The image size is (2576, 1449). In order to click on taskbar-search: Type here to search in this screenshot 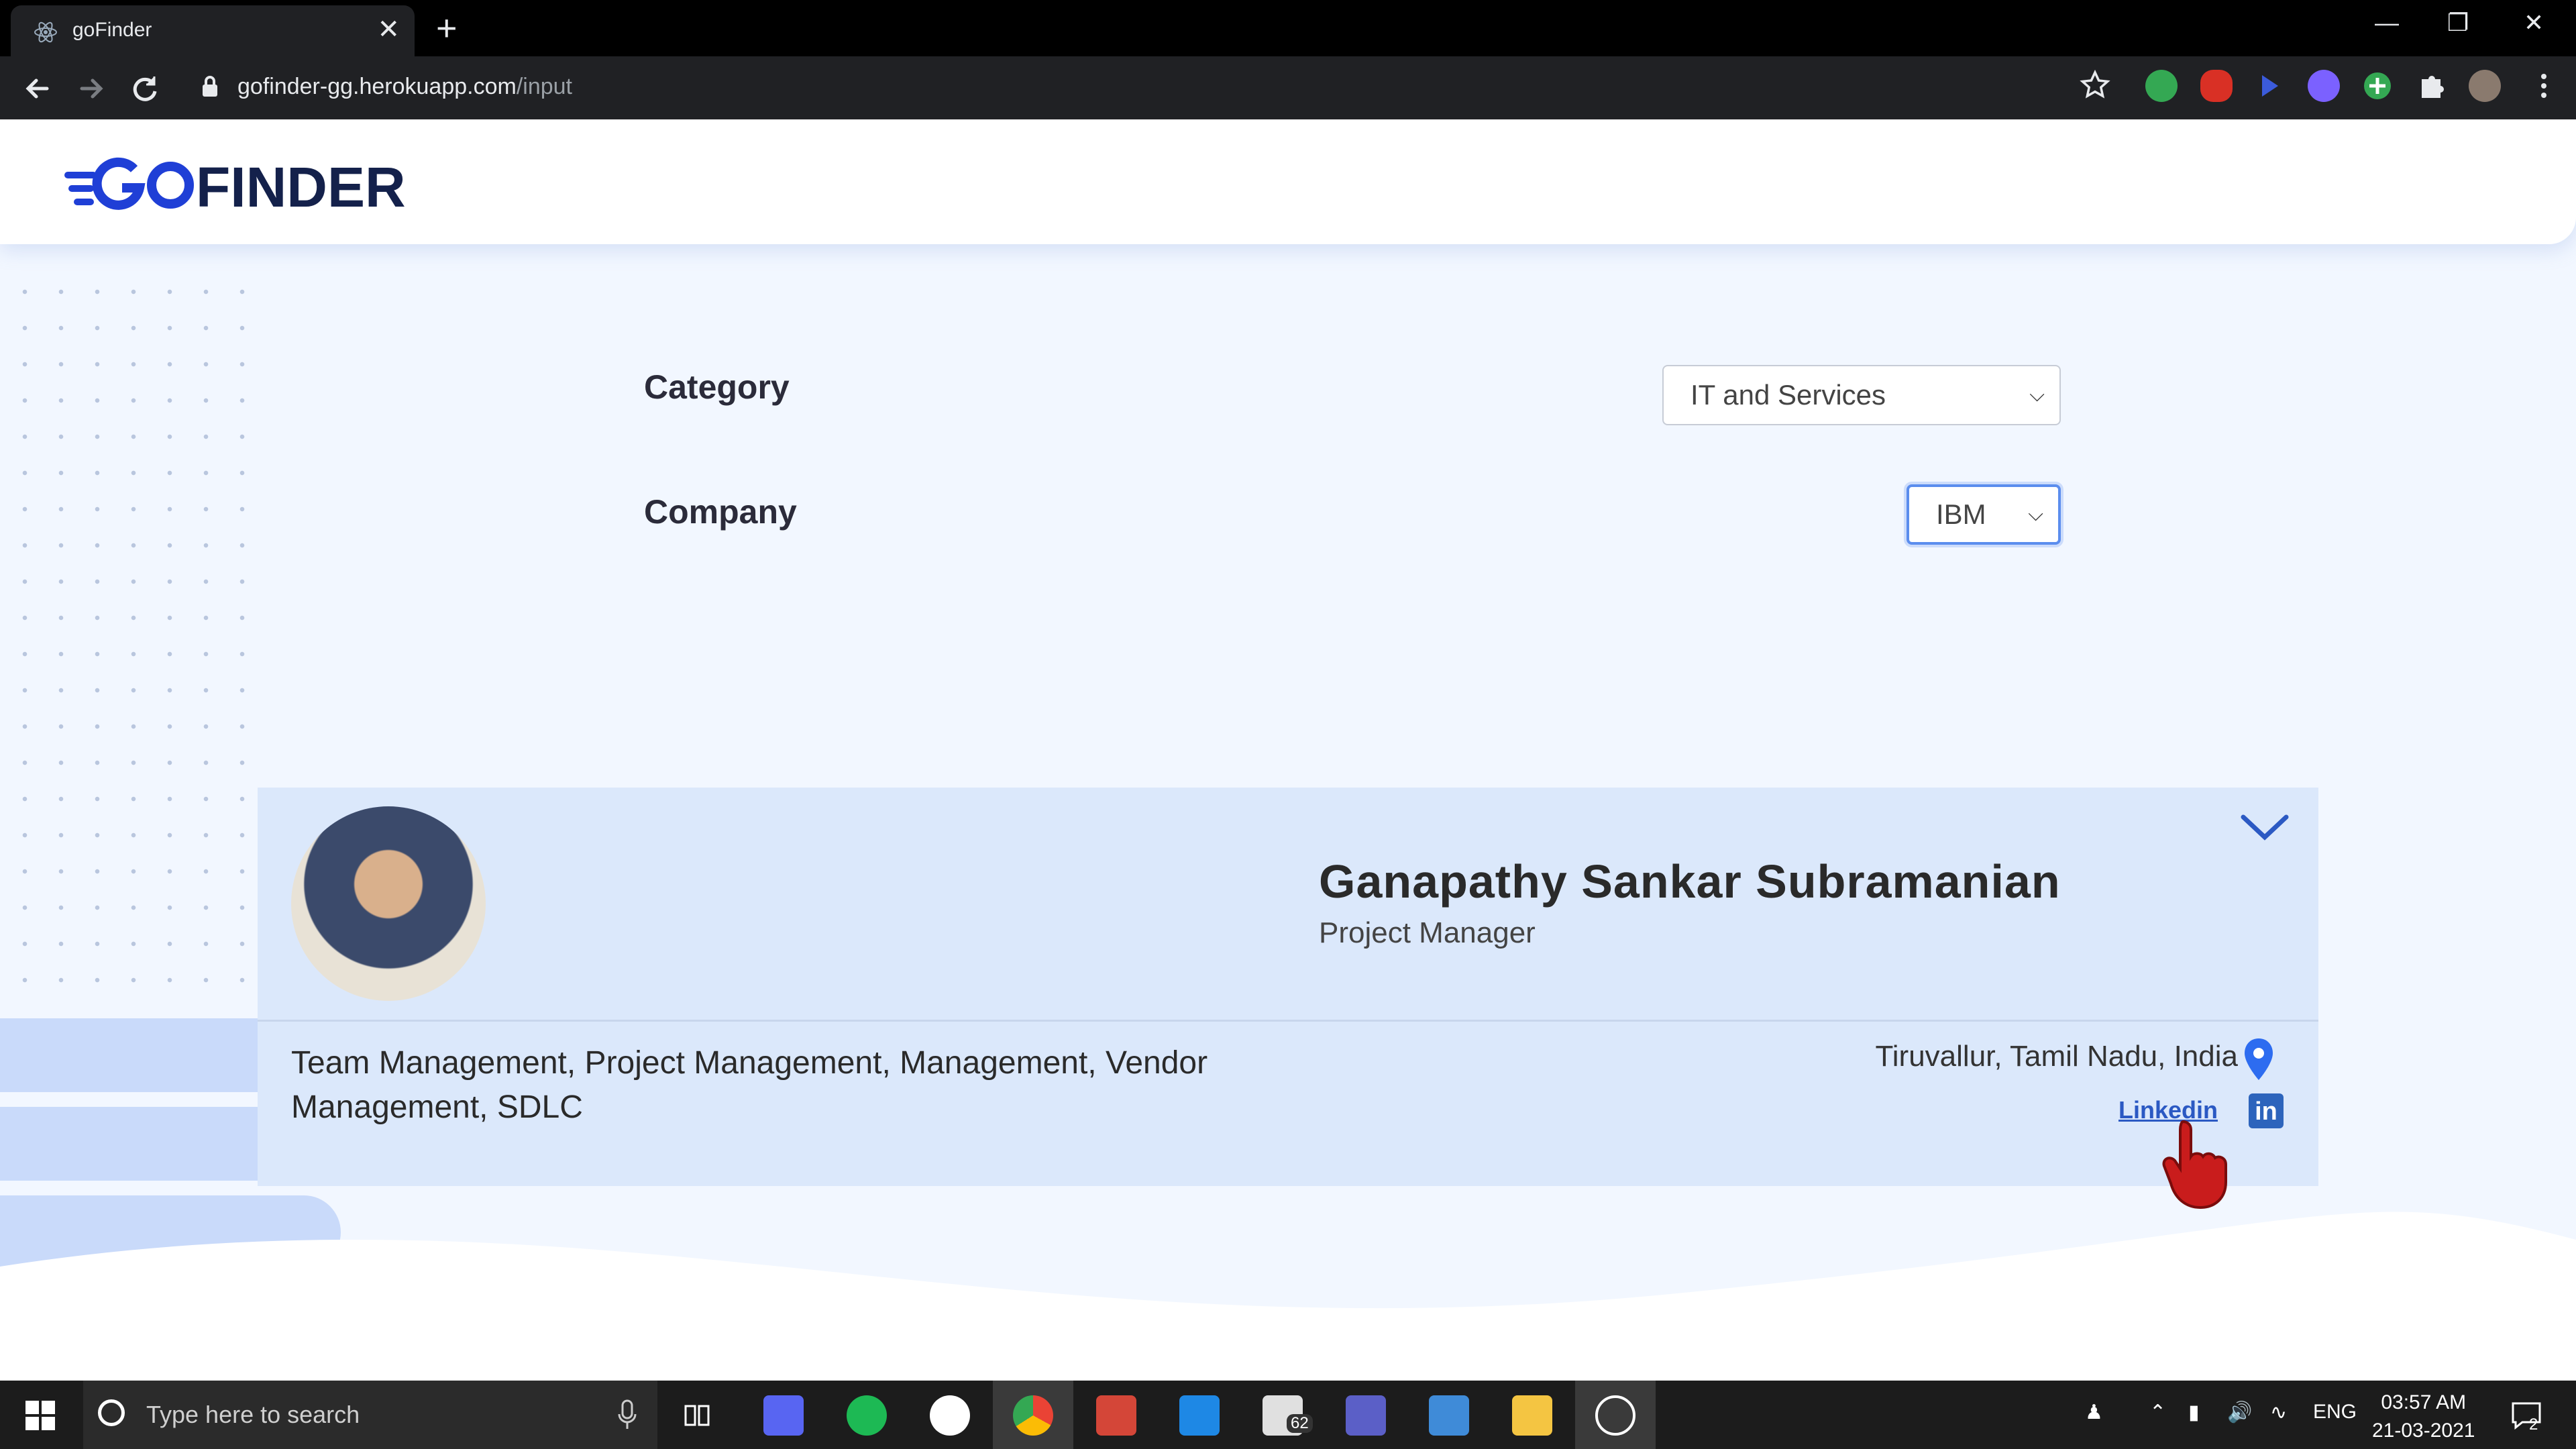, I will do `click(370, 1415)`.